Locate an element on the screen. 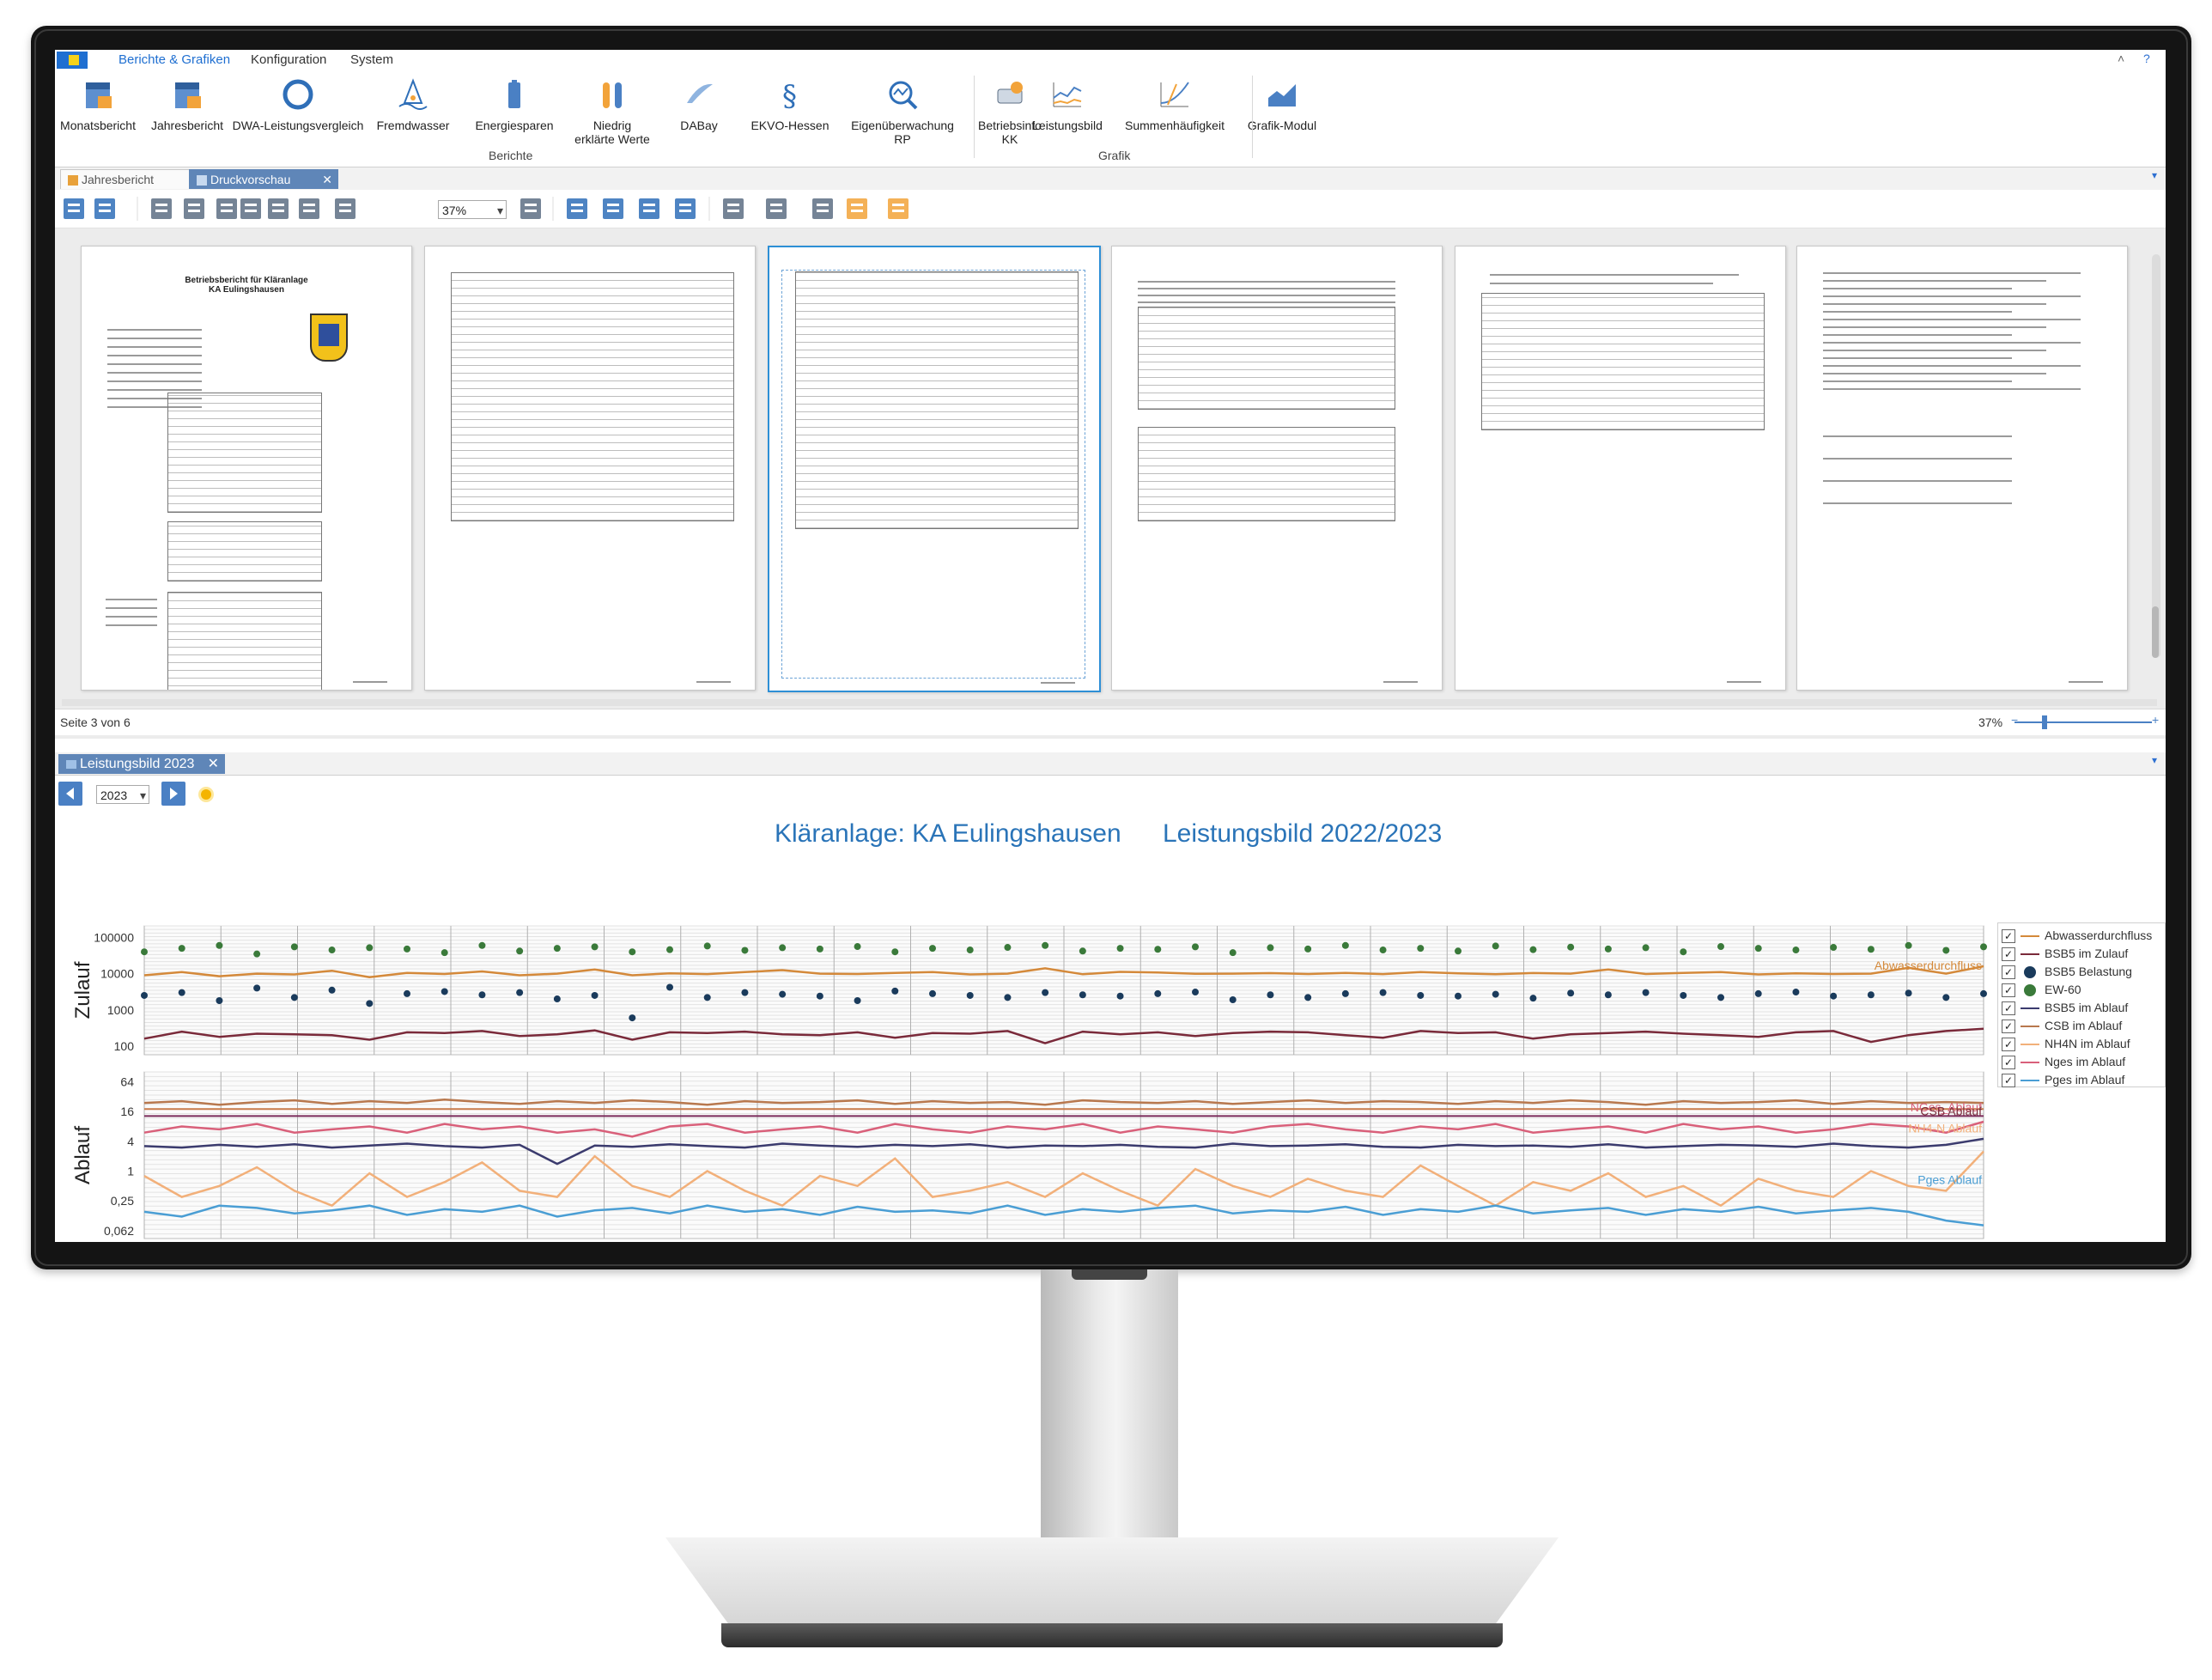 This screenshot has width=2212, height=1680. zoom-select: 37% is located at coordinates (472, 210).